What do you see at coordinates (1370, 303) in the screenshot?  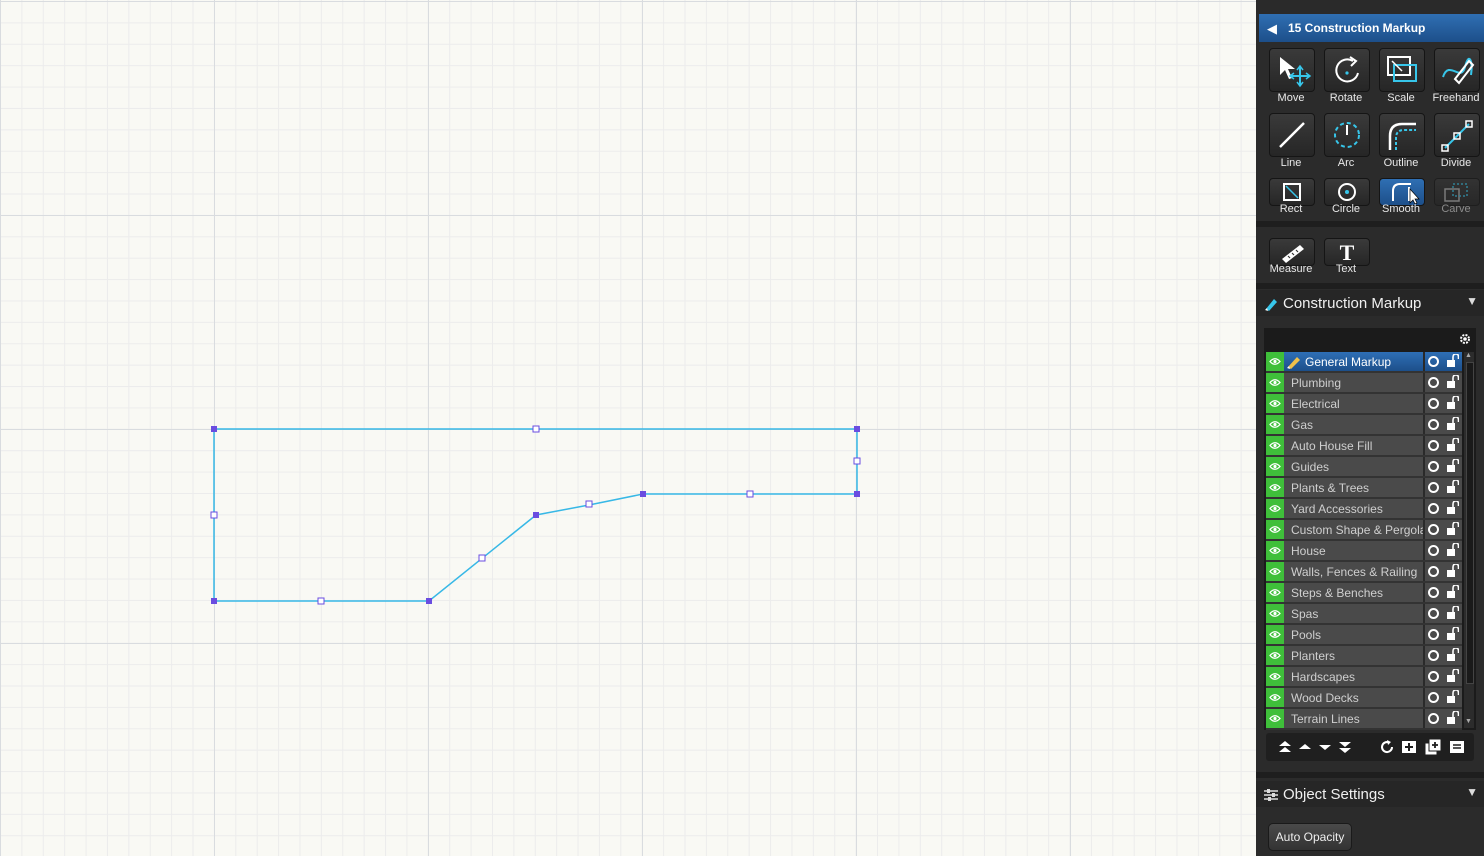 I see `layers-section-header: Construction Markup ▼` at bounding box center [1370, 303].